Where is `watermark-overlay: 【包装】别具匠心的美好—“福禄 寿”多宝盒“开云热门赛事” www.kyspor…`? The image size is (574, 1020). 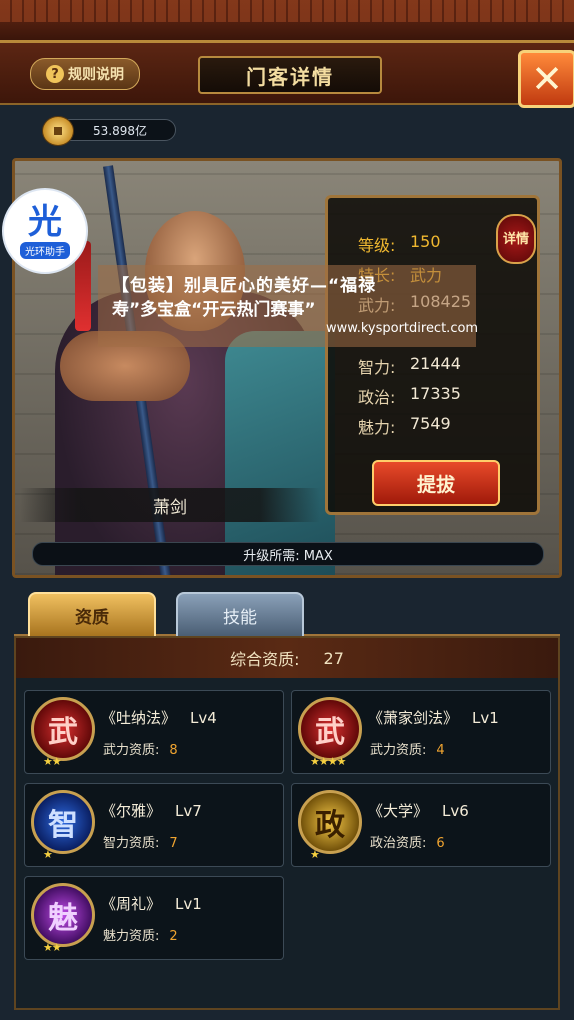
watermark-overlay: 【包装】别具匠心的美好—“福禄 寿”多宝盒“开云热门赛事” www.kyspor… is located at coordinates (288, 306).